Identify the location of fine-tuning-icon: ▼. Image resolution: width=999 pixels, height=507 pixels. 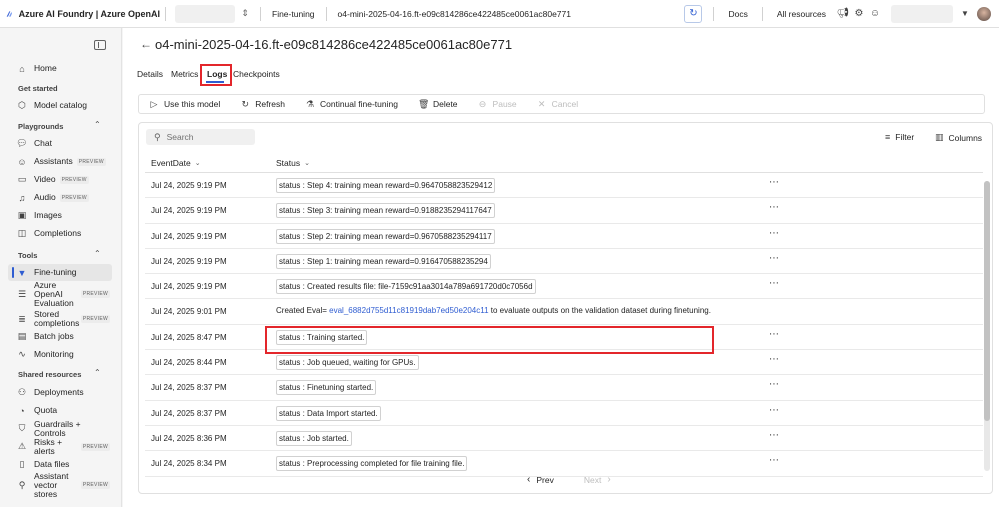
(22, 272).